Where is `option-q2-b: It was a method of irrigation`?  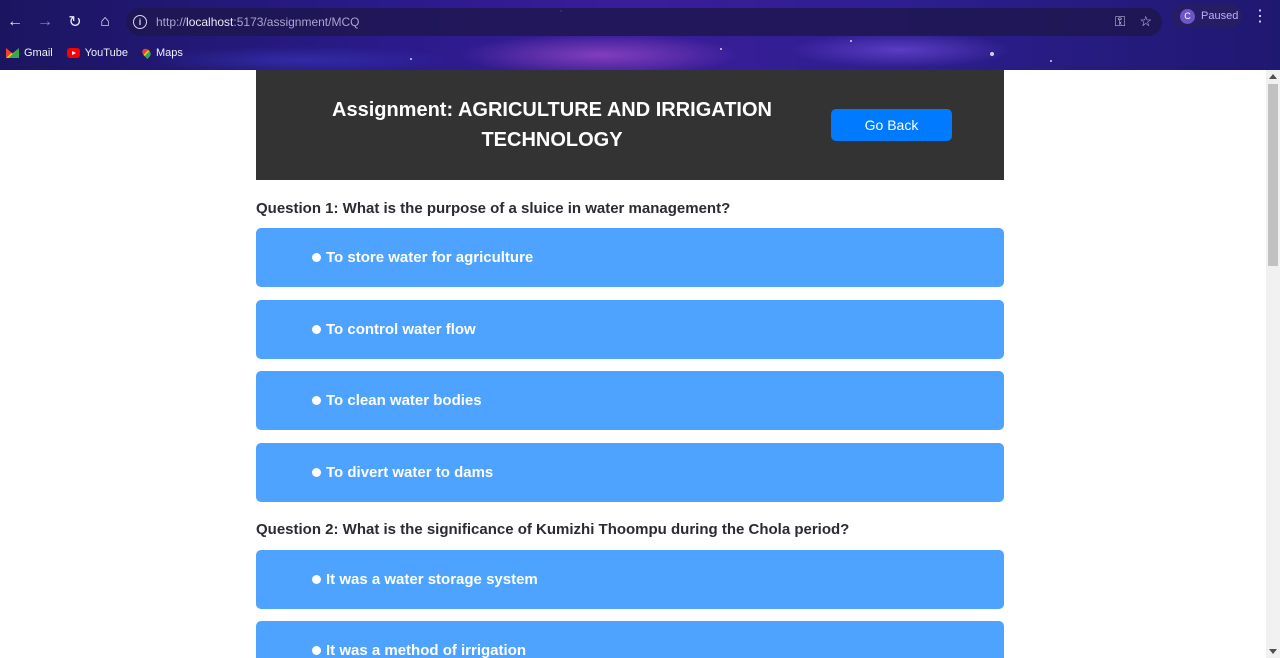
option-q2-b: It was a method of irrigation is located at coordinates (630, 639).